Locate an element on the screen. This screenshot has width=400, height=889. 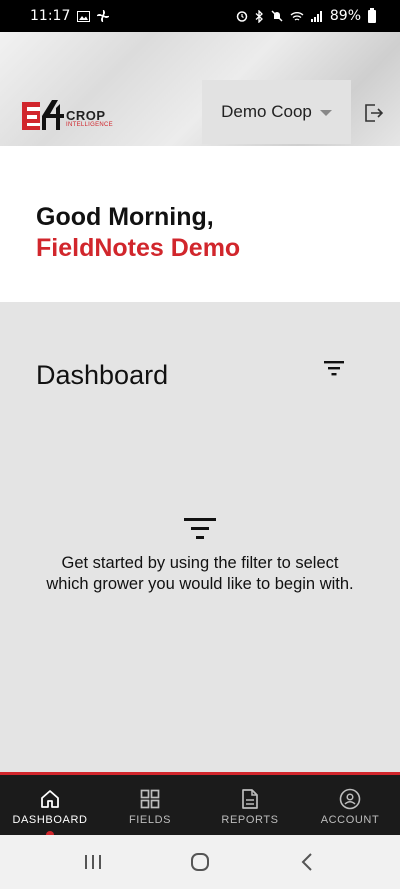
fan-icon is located at coordinates (103, 16).